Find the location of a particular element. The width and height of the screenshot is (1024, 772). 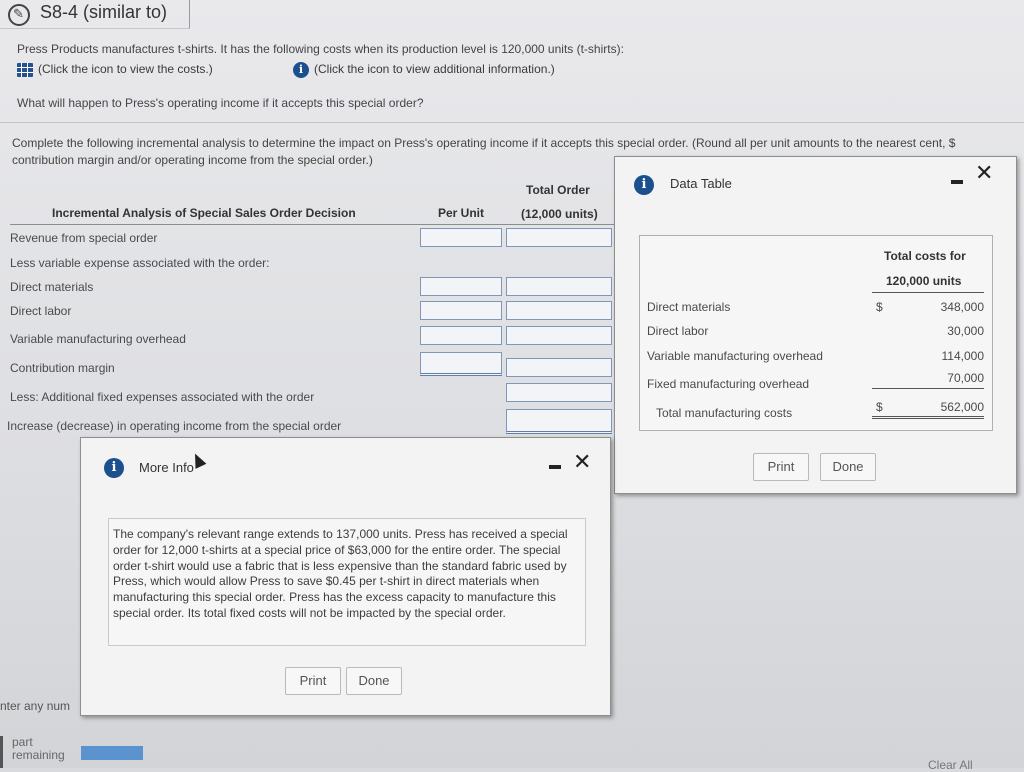

row-direct-materials-label: Direct materials is located at coordinates (52, 287).